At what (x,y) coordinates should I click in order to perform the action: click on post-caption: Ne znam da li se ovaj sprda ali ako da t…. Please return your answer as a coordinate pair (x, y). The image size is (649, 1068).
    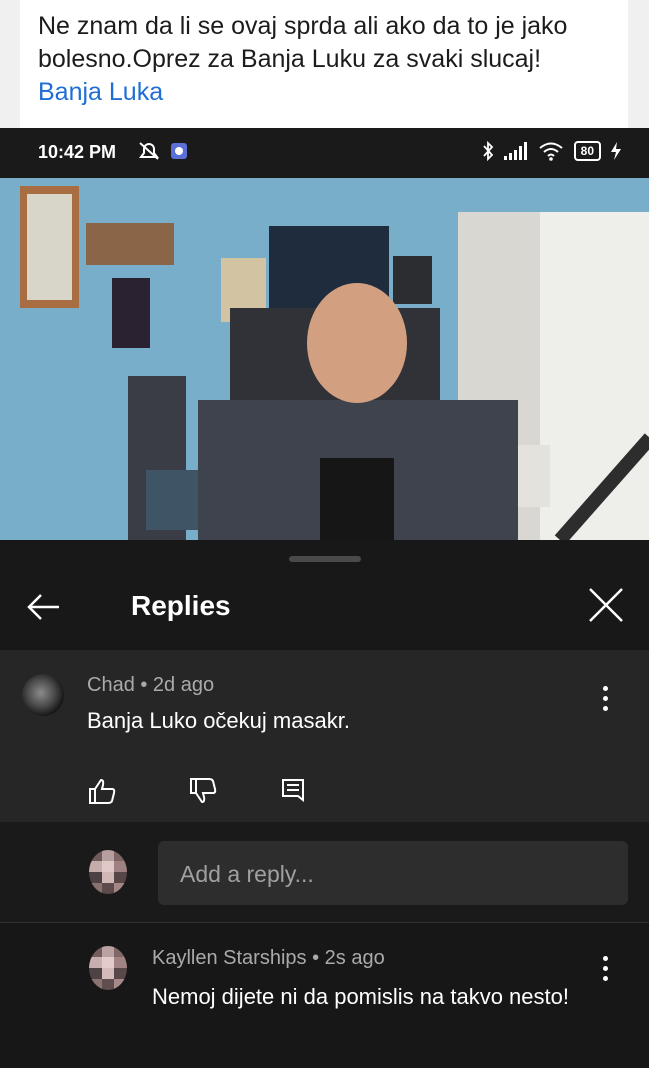
    Looking at the image, I should click on (324, 64).